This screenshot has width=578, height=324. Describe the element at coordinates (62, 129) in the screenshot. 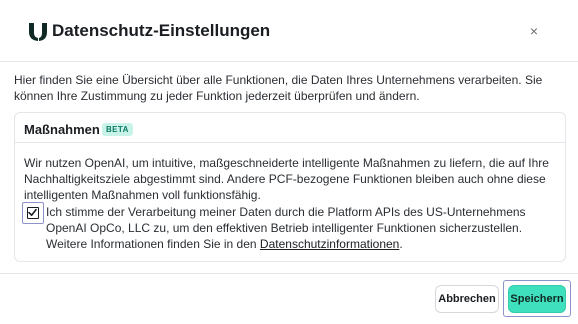

I see `section-title: Maßnahmen` at that location.